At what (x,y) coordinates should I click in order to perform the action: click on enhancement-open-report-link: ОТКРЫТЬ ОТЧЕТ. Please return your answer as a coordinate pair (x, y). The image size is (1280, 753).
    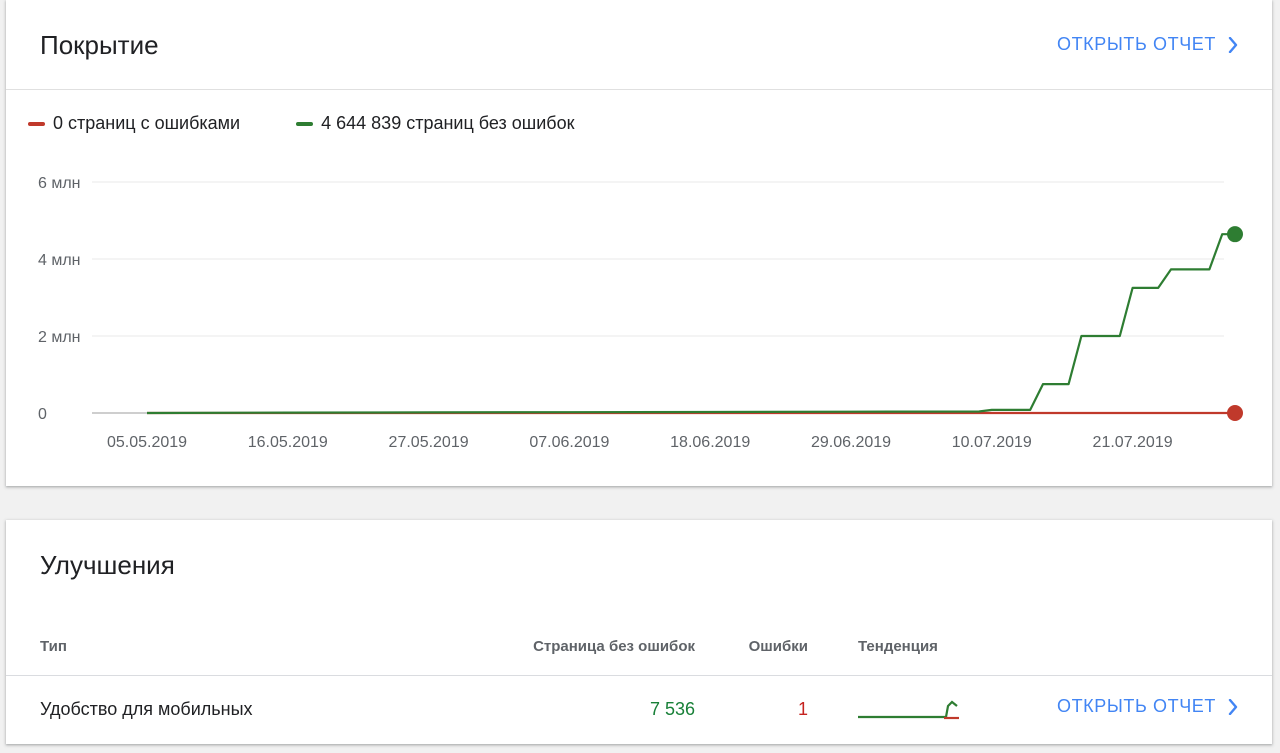
    Looking at the image, I should click on (1147, 706).